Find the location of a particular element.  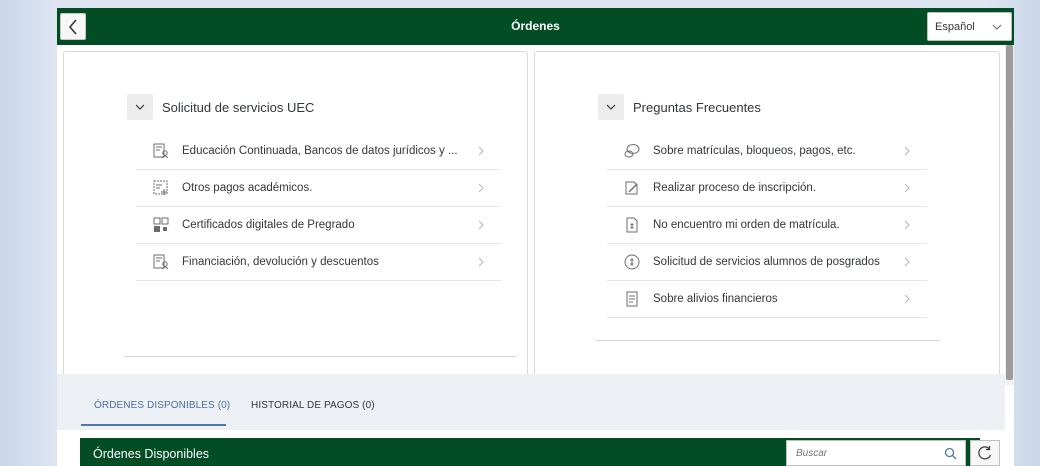

list-item-label: Sobre matrículas, bloqueos, pagos, etc. is located at coordinates (754, 151).